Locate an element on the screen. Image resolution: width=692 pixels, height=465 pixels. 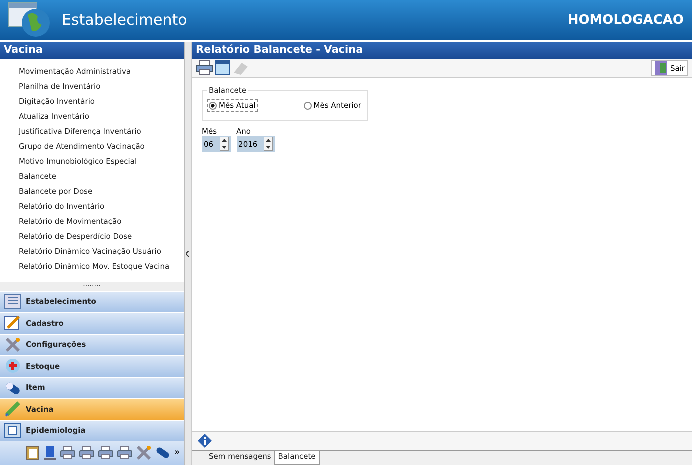
sidebar-title: Vacina is located at coordinates (92, 50).